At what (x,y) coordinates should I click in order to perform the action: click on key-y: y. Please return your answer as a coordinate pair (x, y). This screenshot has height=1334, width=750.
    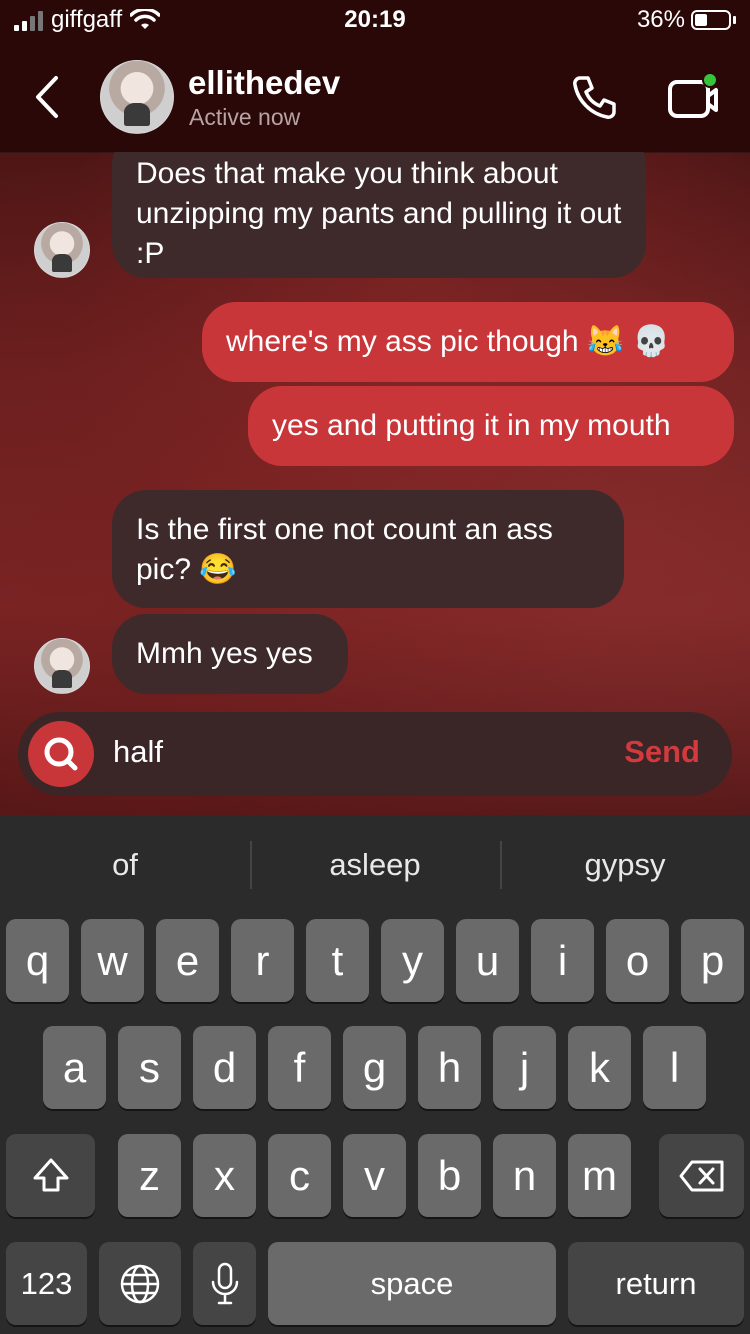
    Looking at the image, I should click on (412, 960).